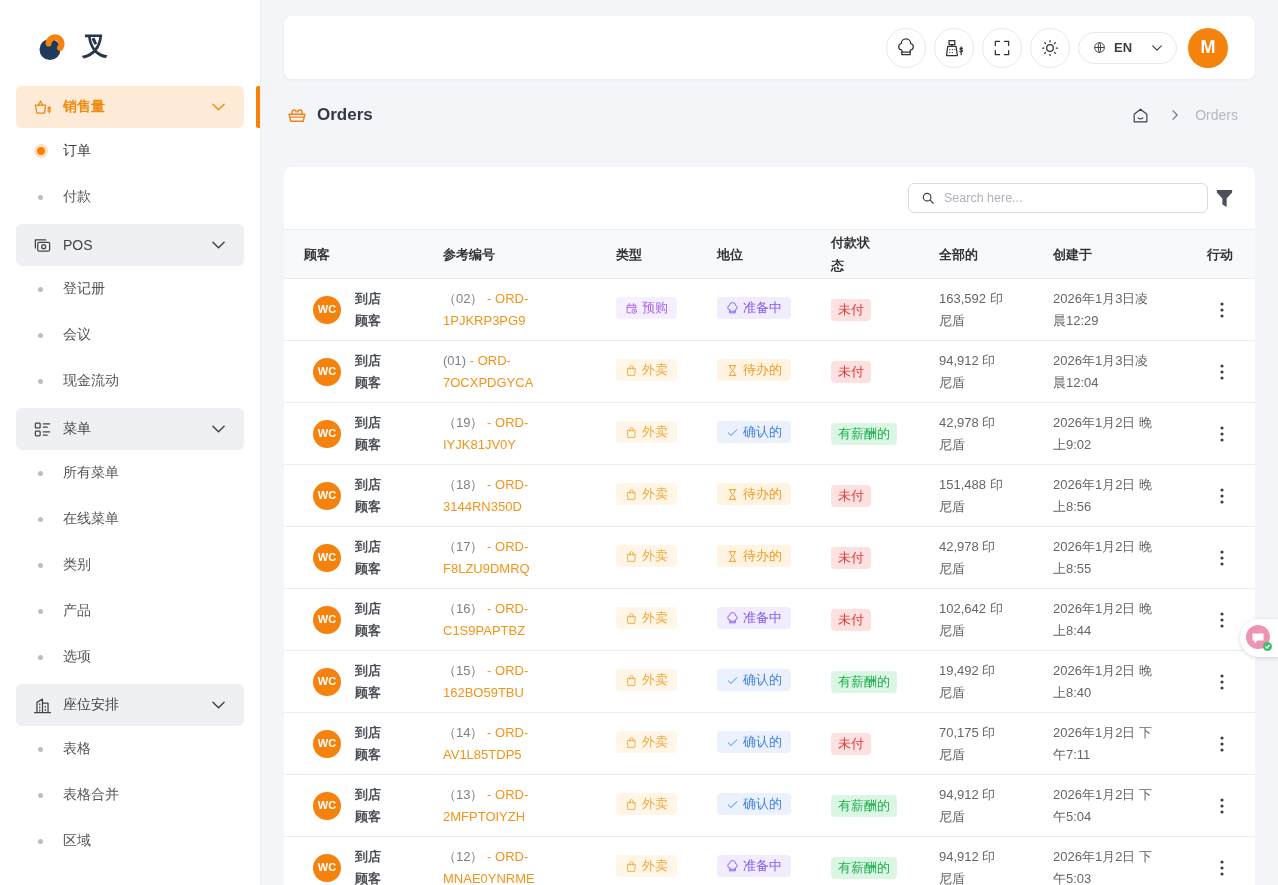 This screenshot has width=1278, height=885. What do you see at coordinates (1103, 619) in the screenshot?
I see `order-date: 2026年1月2日 晚上8:44` at bounding box center [1103, 619].